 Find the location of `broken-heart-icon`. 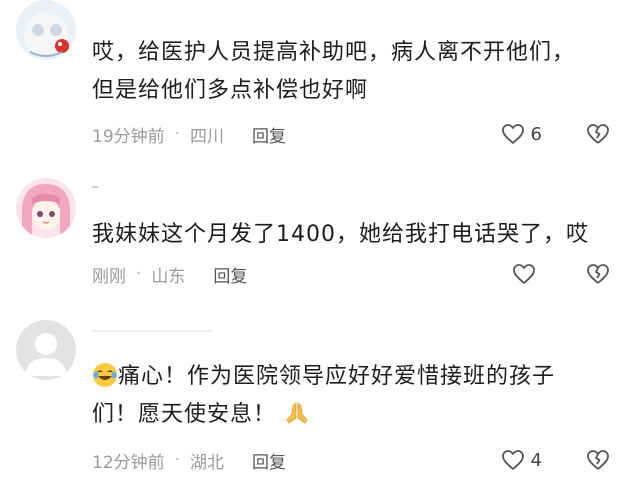

broken-heart-icon is located at coordinates (598, 460).